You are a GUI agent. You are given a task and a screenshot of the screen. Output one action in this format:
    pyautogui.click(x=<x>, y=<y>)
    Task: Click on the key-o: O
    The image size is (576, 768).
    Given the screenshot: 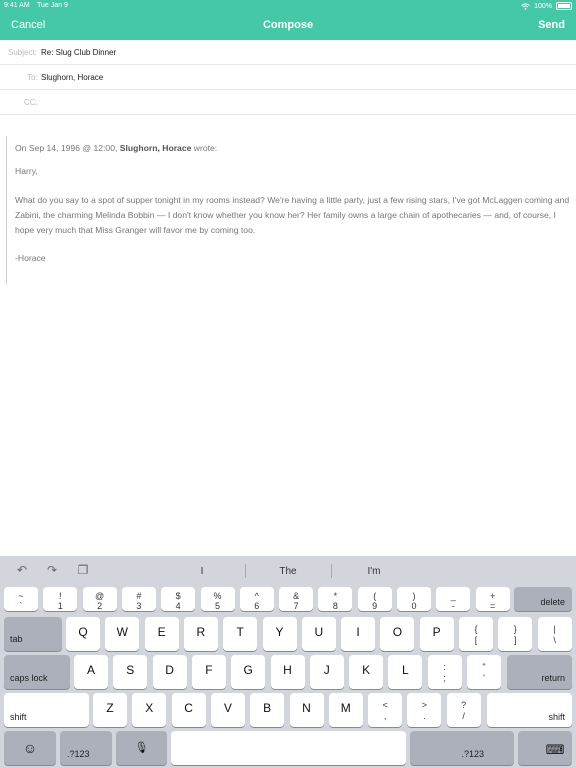 What is the action you would take?
    pyautogui.click(x=397, y=634)
    